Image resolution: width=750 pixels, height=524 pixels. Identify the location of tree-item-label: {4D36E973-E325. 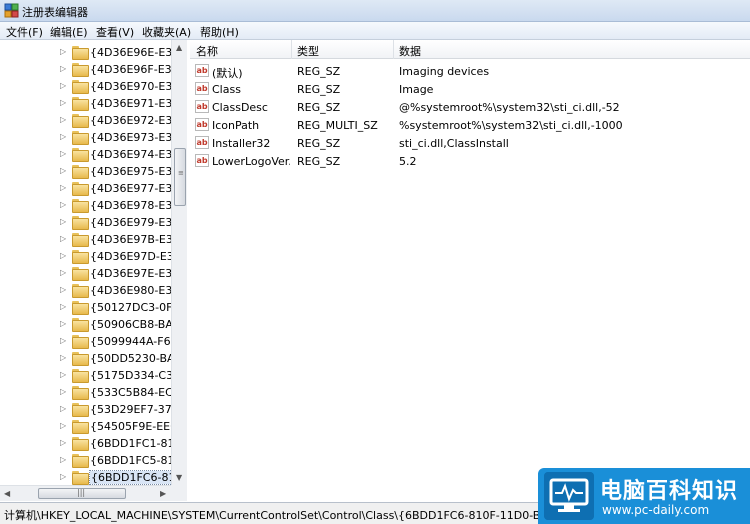
(132, 137).